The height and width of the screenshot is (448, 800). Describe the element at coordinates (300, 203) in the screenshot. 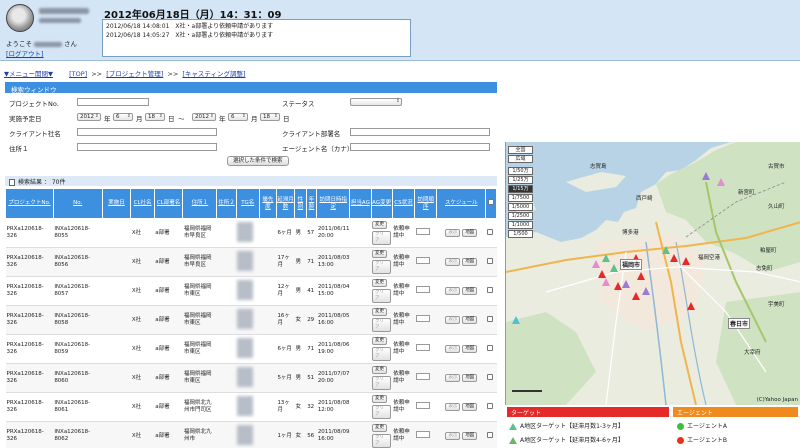

I see `column-header: 性別` at that location.